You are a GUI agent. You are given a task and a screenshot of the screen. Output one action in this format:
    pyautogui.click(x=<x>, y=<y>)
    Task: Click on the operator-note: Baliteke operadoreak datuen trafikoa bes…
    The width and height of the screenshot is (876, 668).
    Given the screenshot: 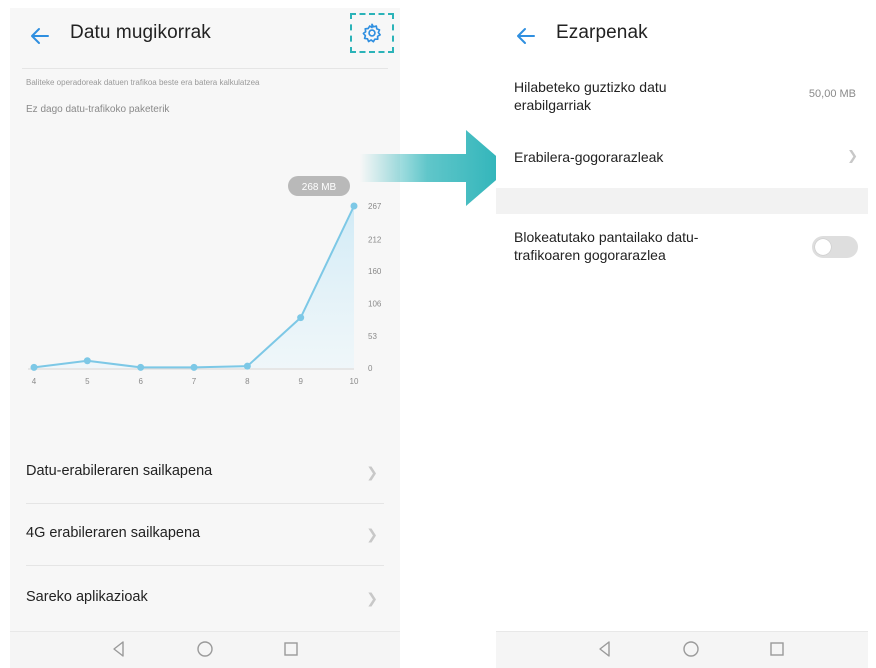 What is the action you would take?
    pyautogui.click(x=143, y=82)
    